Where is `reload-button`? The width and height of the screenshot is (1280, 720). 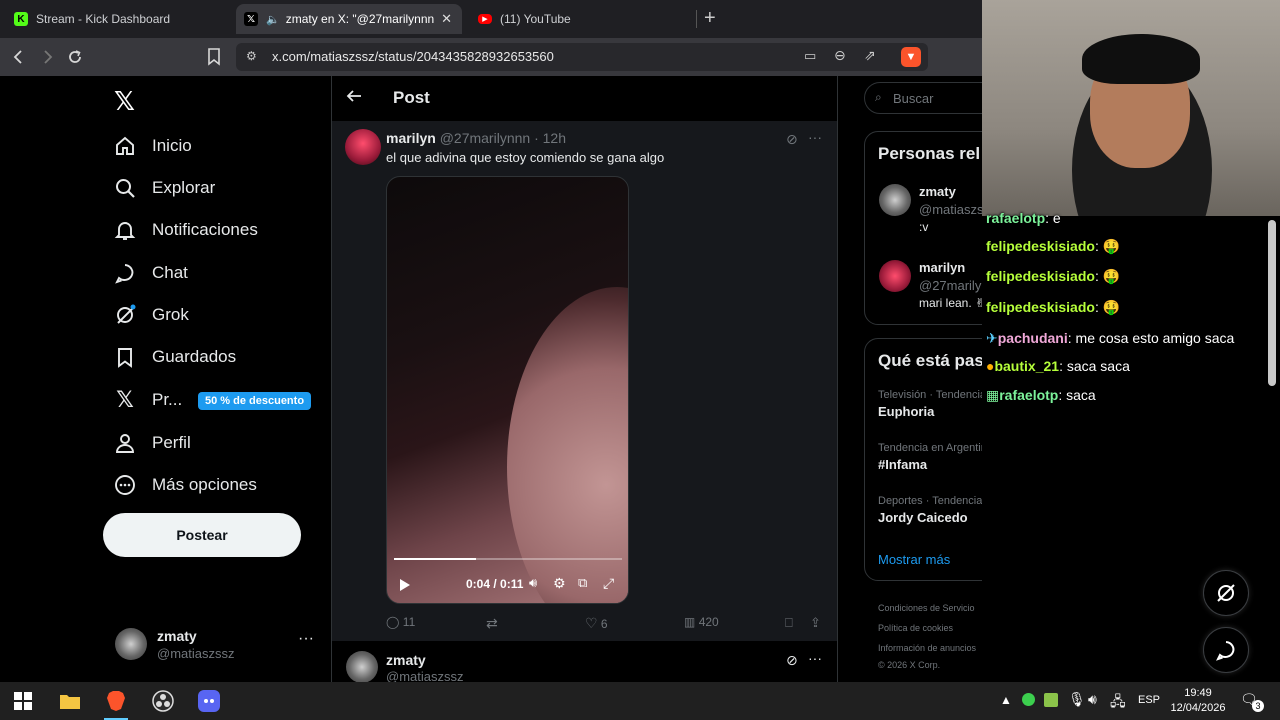 reload-button is located at coordinates (75, 57).